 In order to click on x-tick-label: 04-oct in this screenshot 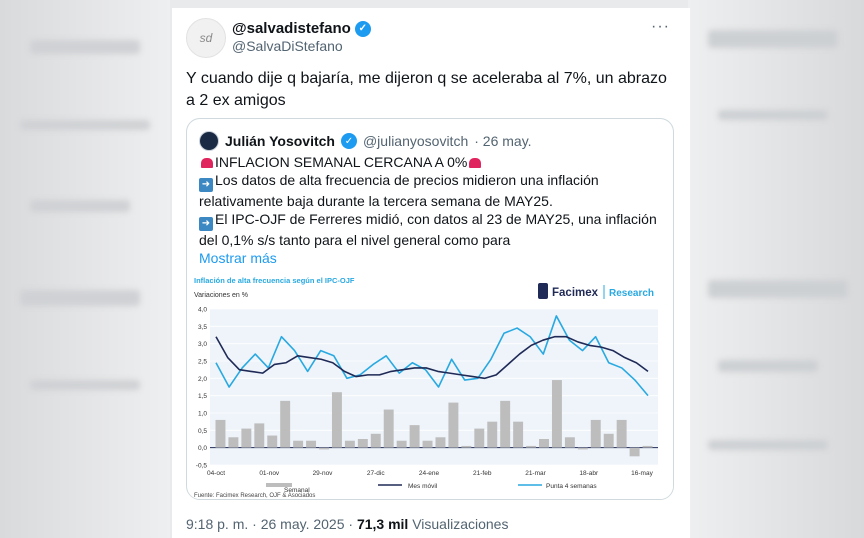, I will do `click(216, 473)`.